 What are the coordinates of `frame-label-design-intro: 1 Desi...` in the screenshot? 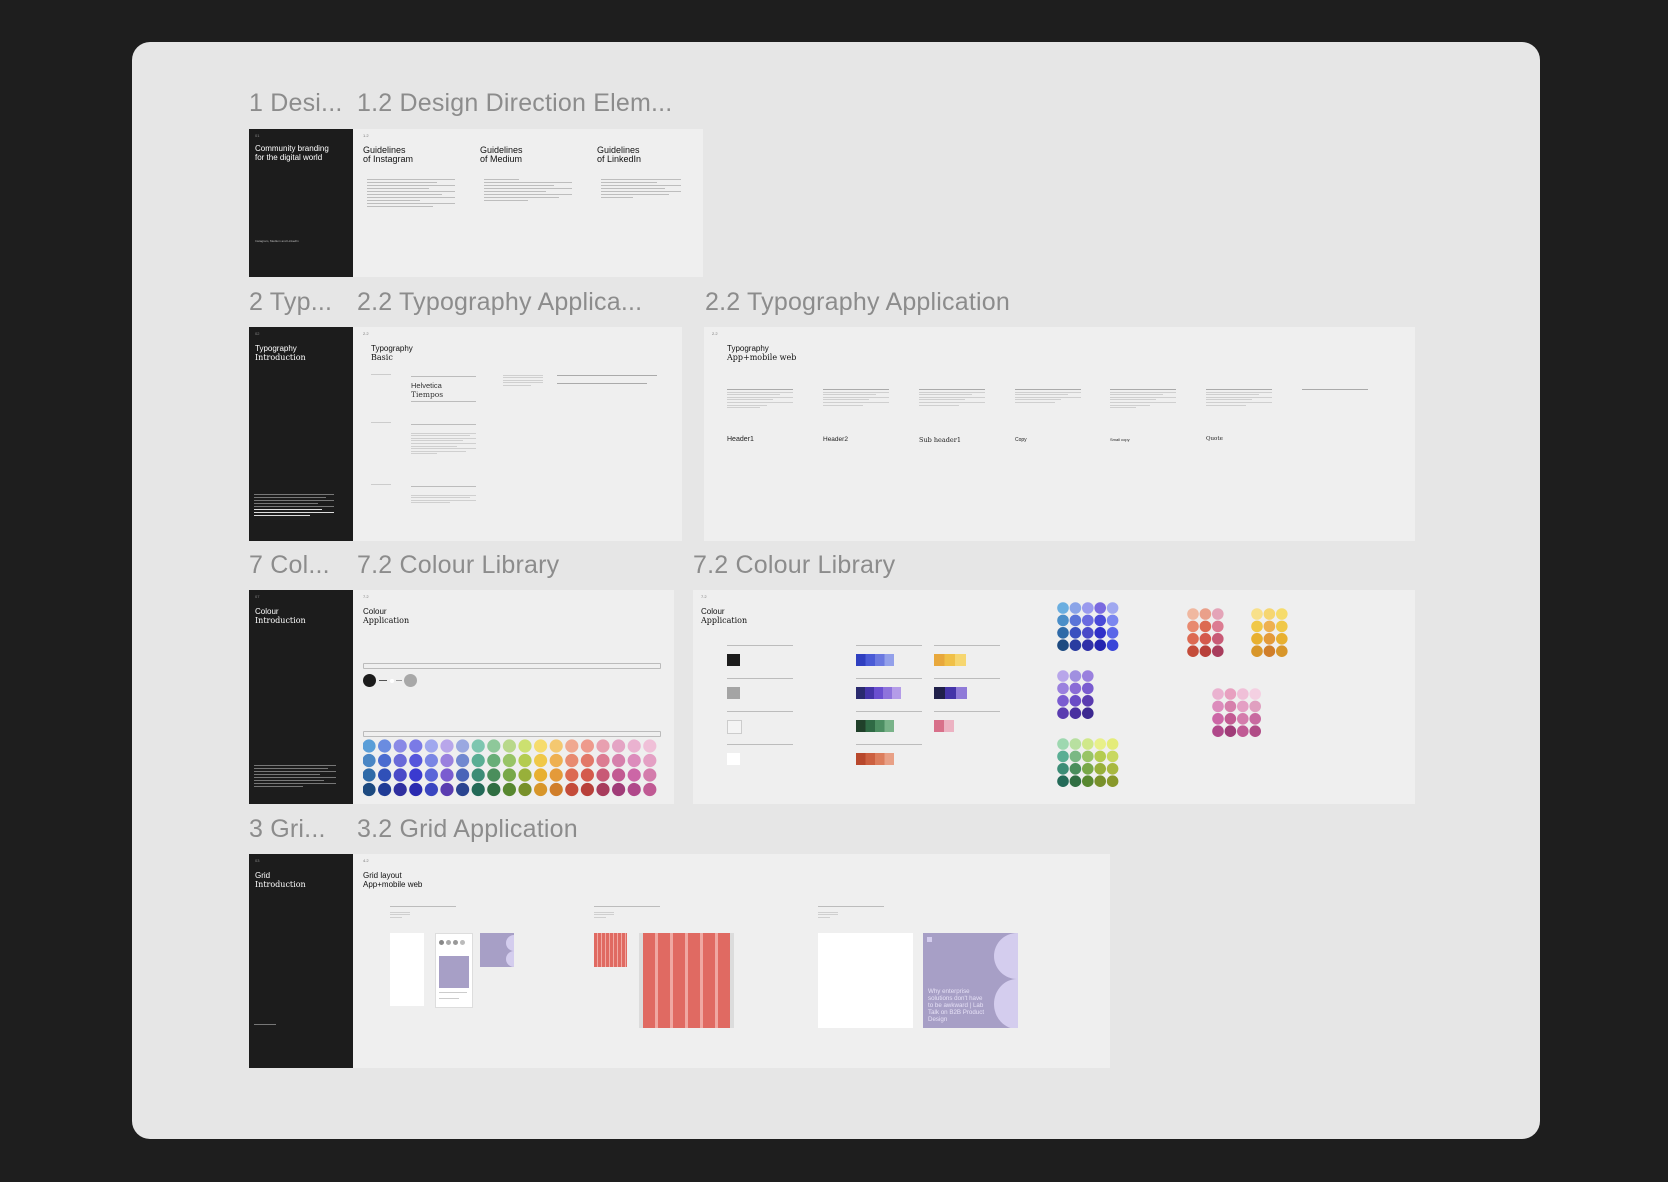 It's located at (296, 103).